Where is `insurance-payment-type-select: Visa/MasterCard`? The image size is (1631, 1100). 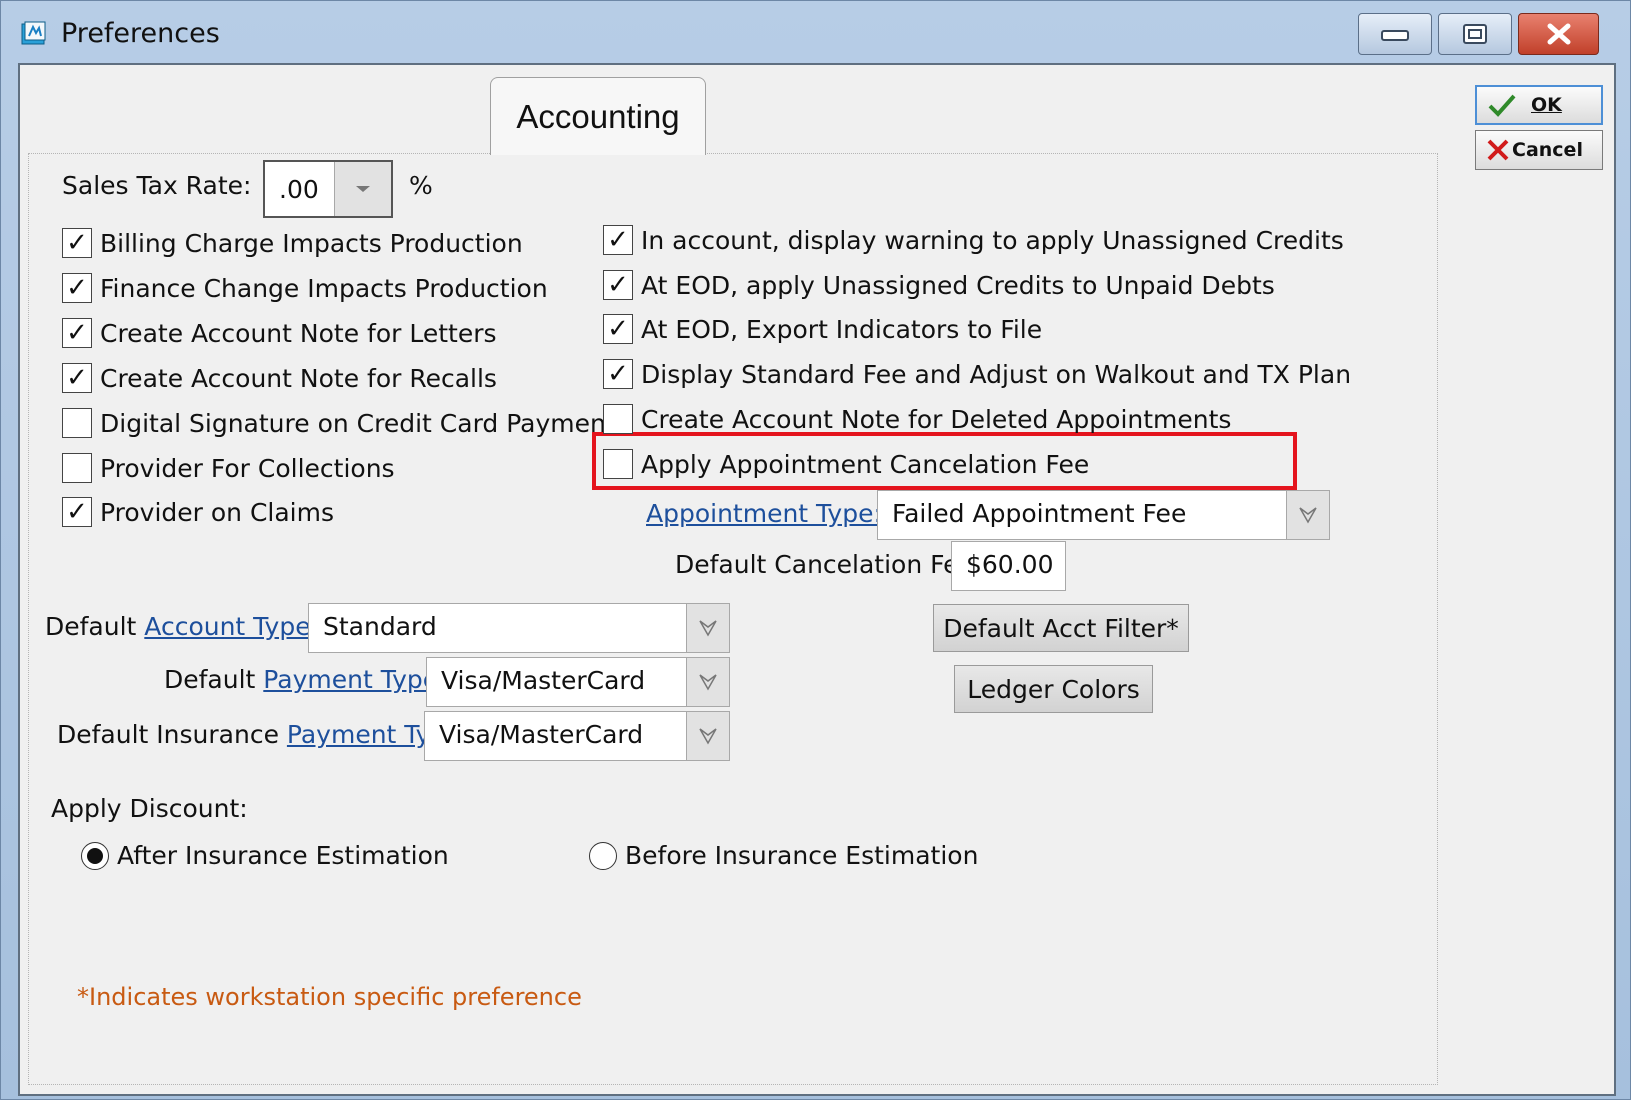
insurance-payment-type-select: Visa/MasterCard is located at coordinates (577, 736).